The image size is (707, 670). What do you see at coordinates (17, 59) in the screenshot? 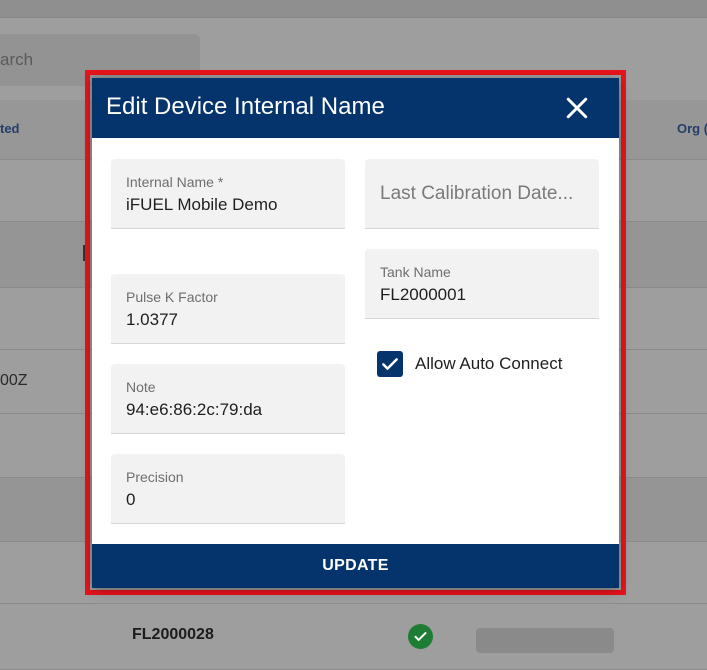
I see `search-placeholder: arch` at bounding box center [17, 59].